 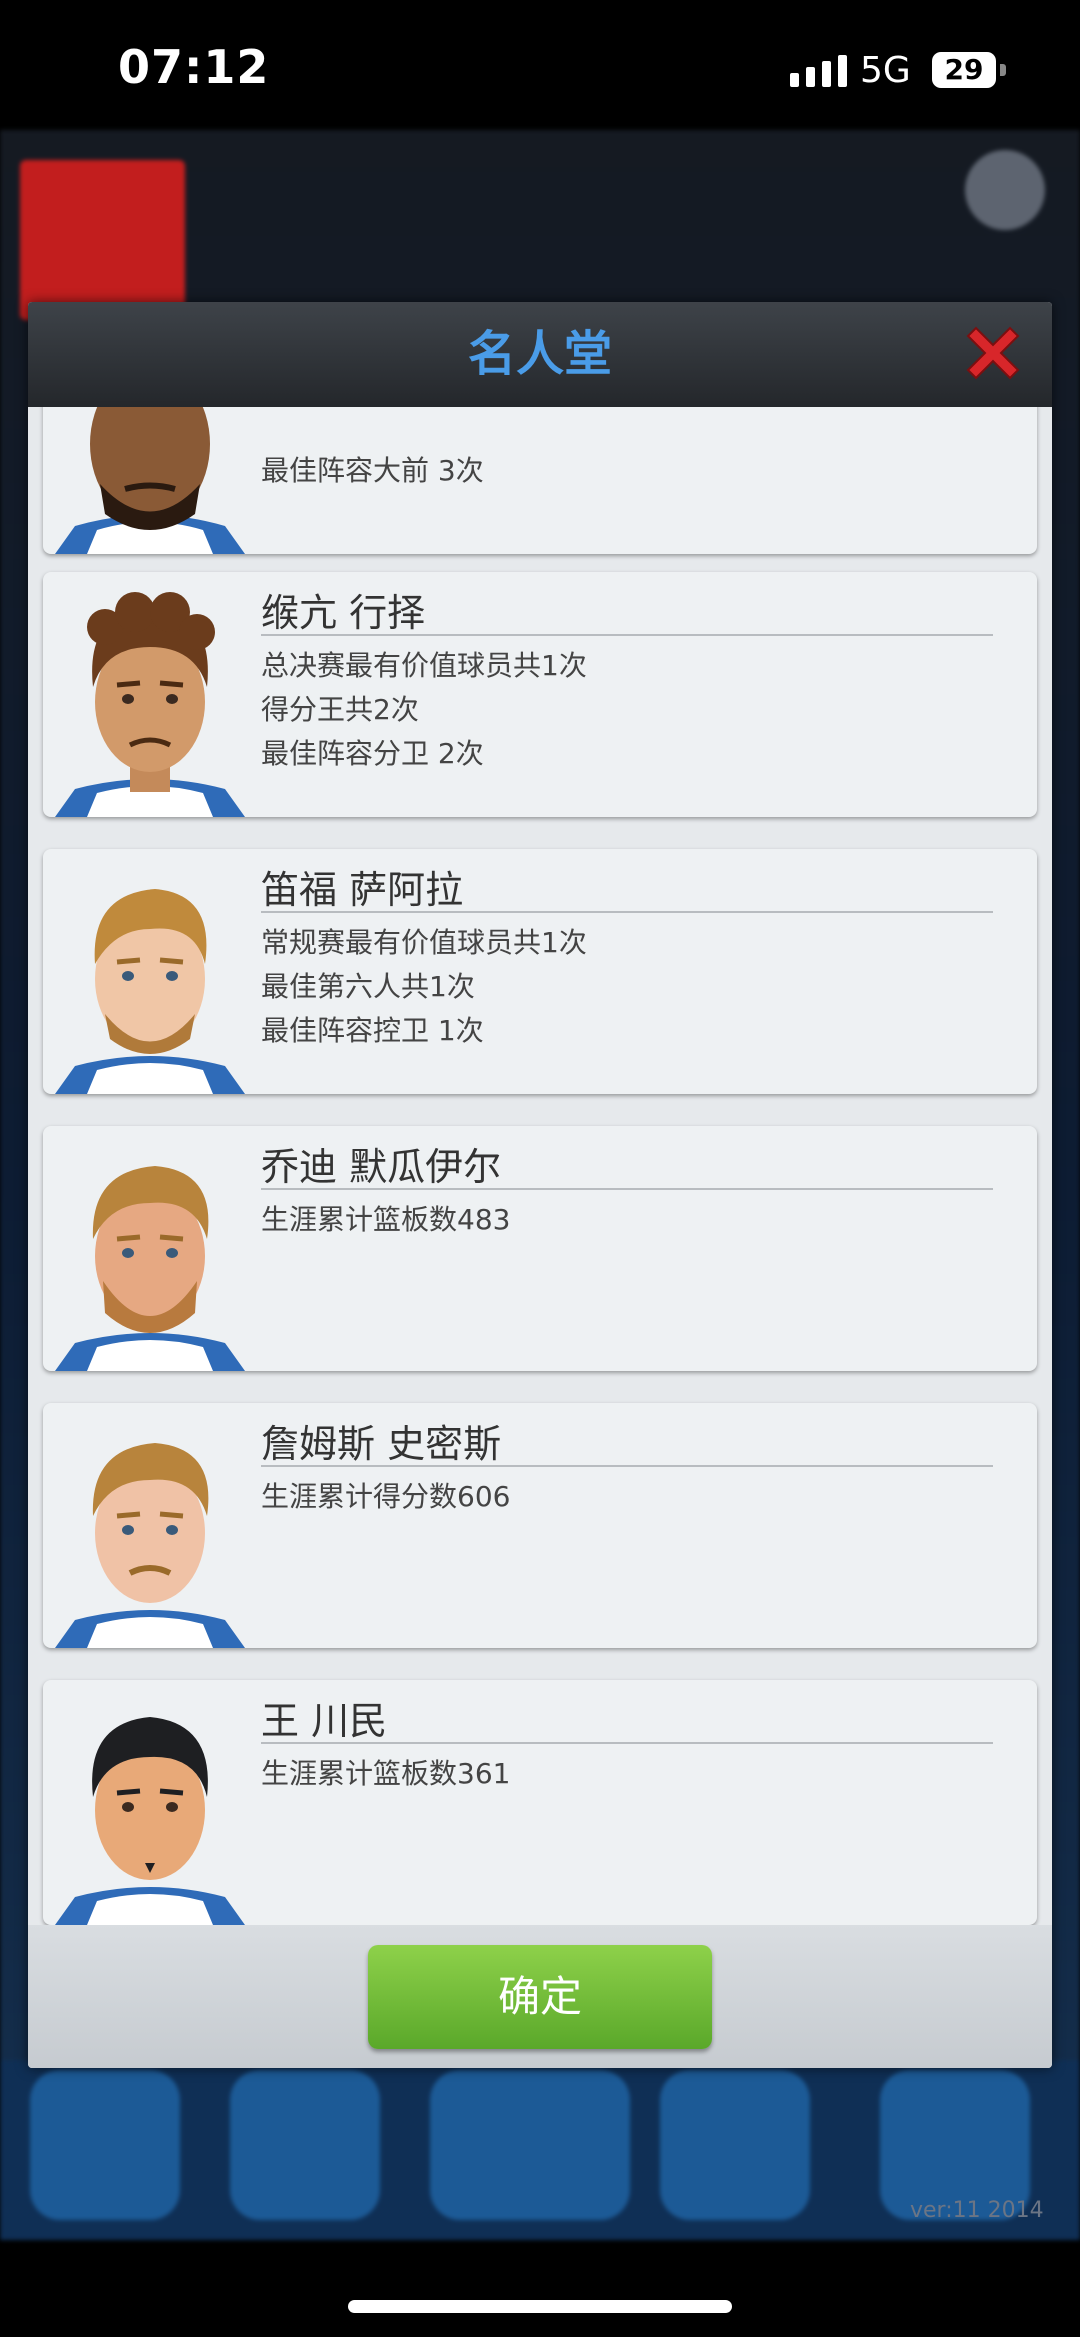 What do you see at coordinates (381, 1444) in the screenshot?
I see `player-name: 詹姆斯 史密斯` at bounding box center [381, 1444].